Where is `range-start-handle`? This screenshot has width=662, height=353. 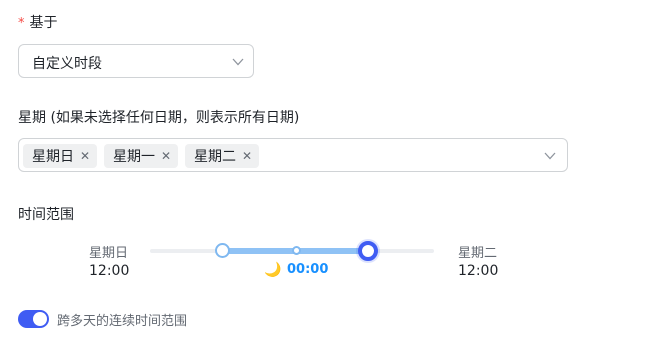
range-start-handle is located at coordinates (222, 250).